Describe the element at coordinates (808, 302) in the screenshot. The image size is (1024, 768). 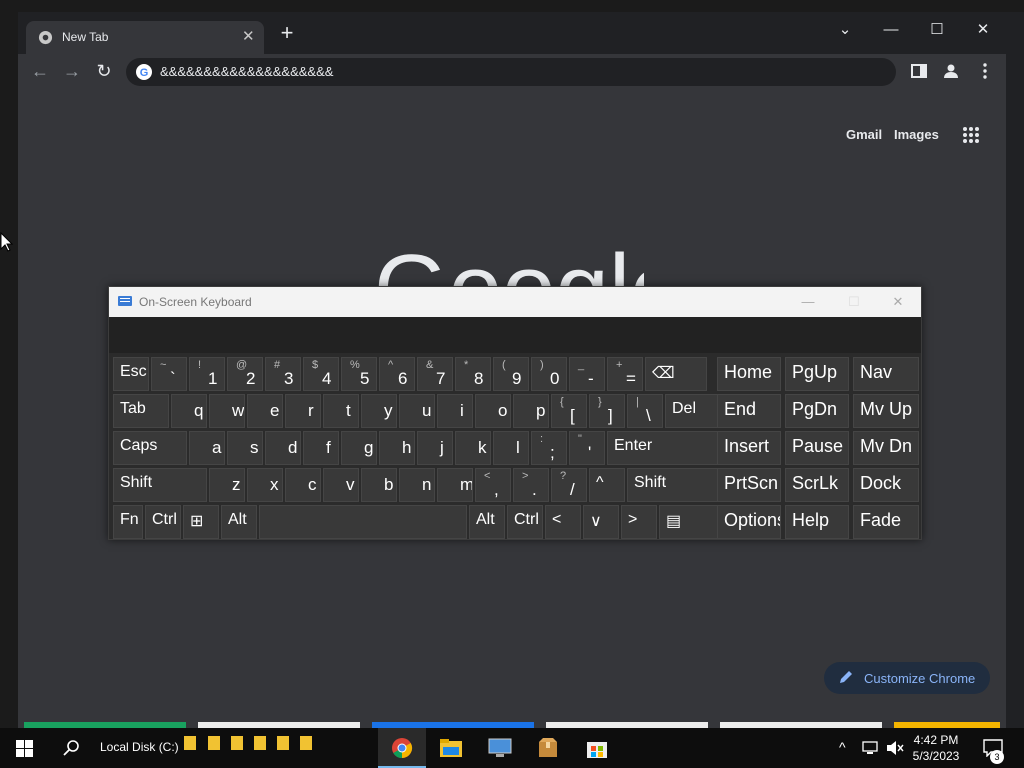
I see `osk-minimize-button: —` at that location.